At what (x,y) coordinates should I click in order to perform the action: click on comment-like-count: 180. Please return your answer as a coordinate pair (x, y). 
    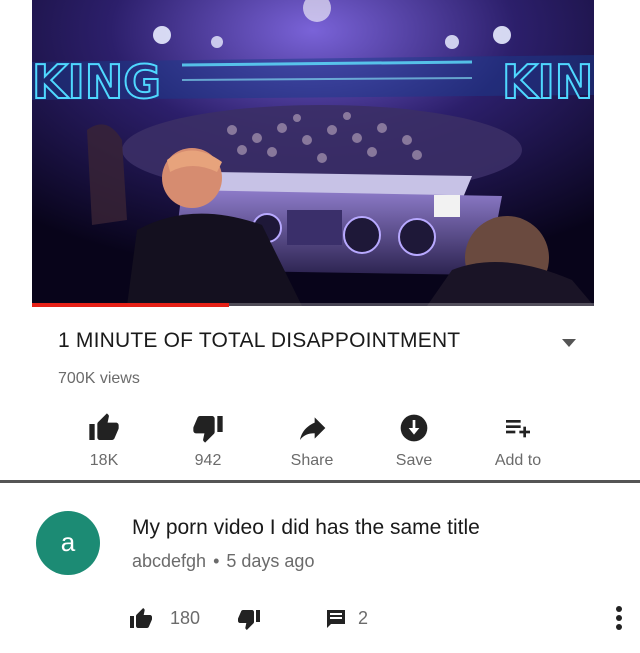
    Looking at the image, I should click on (185, 618).